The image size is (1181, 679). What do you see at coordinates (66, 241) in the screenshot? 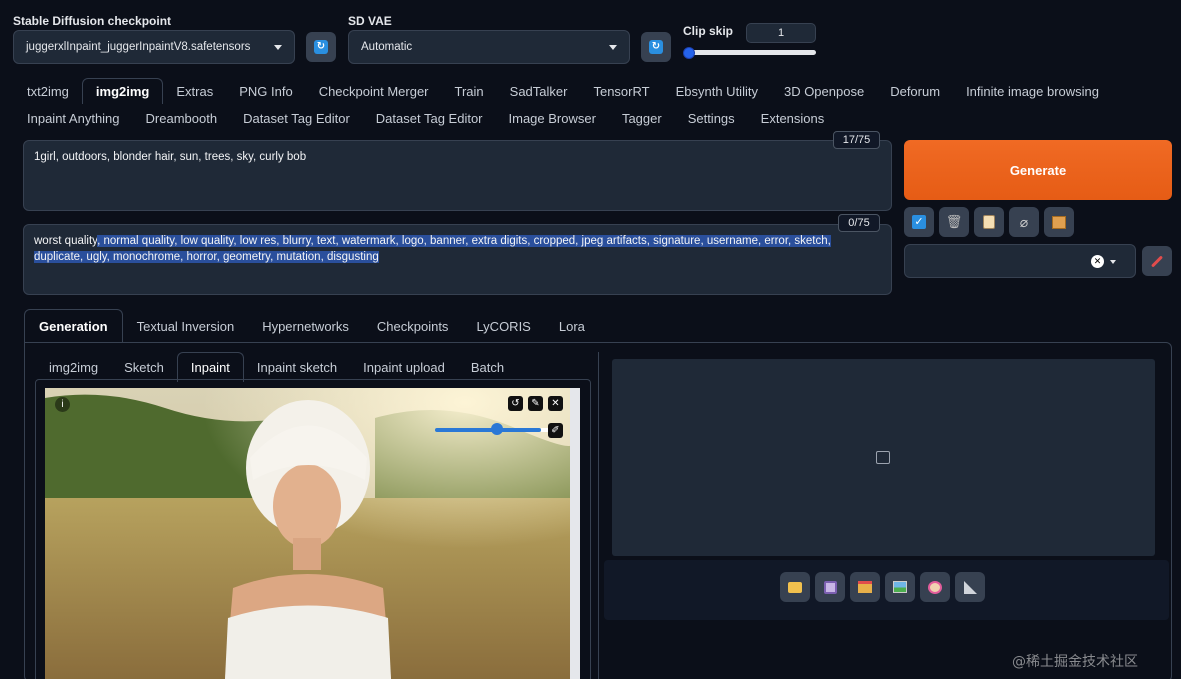
I see `negative-prompt-text: worst quality` at bounding box center [66, 241].